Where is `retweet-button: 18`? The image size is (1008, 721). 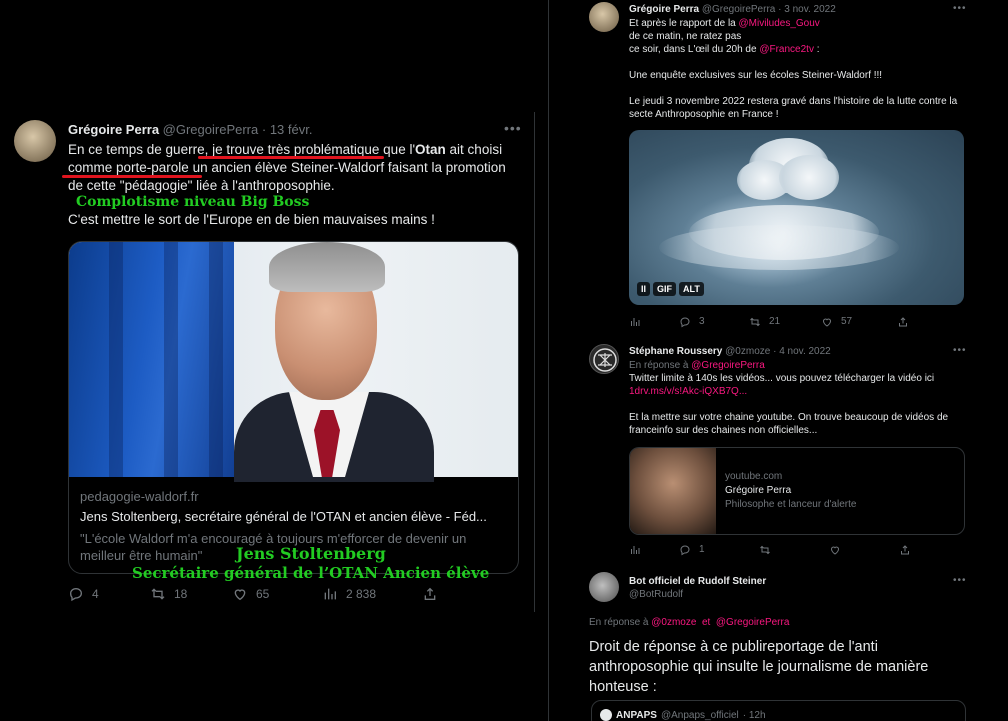 retweet-button: 18 is located at coordinates (191, 594).